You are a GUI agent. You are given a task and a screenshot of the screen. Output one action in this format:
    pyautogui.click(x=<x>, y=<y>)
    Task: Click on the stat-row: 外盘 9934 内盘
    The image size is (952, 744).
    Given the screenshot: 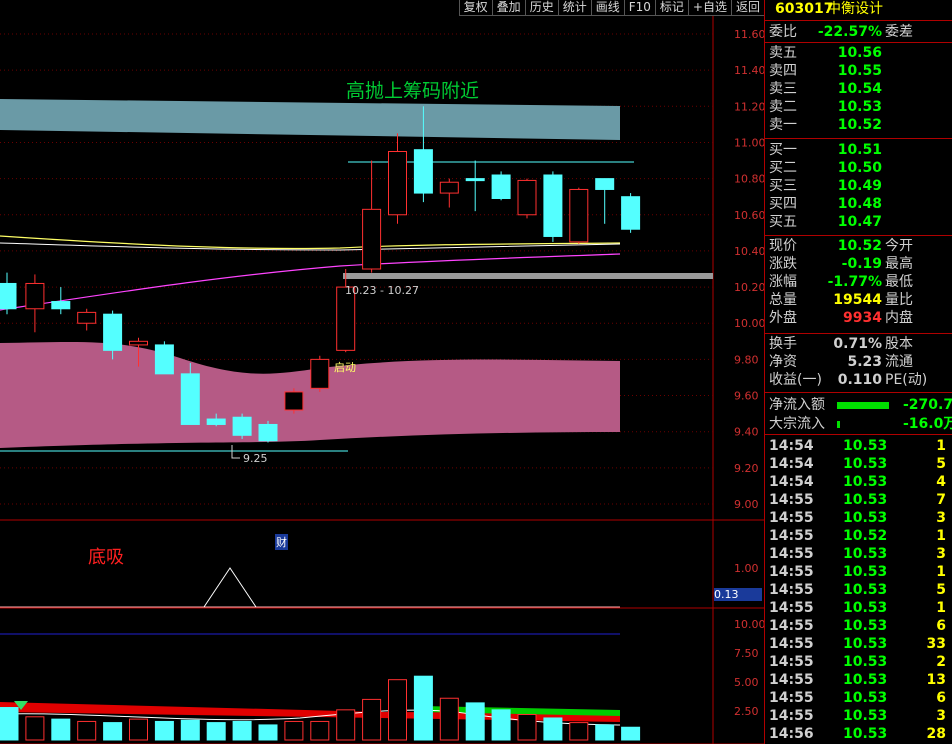 What is the action you would take?
    pyautogui.click(x=859, y=318)
    